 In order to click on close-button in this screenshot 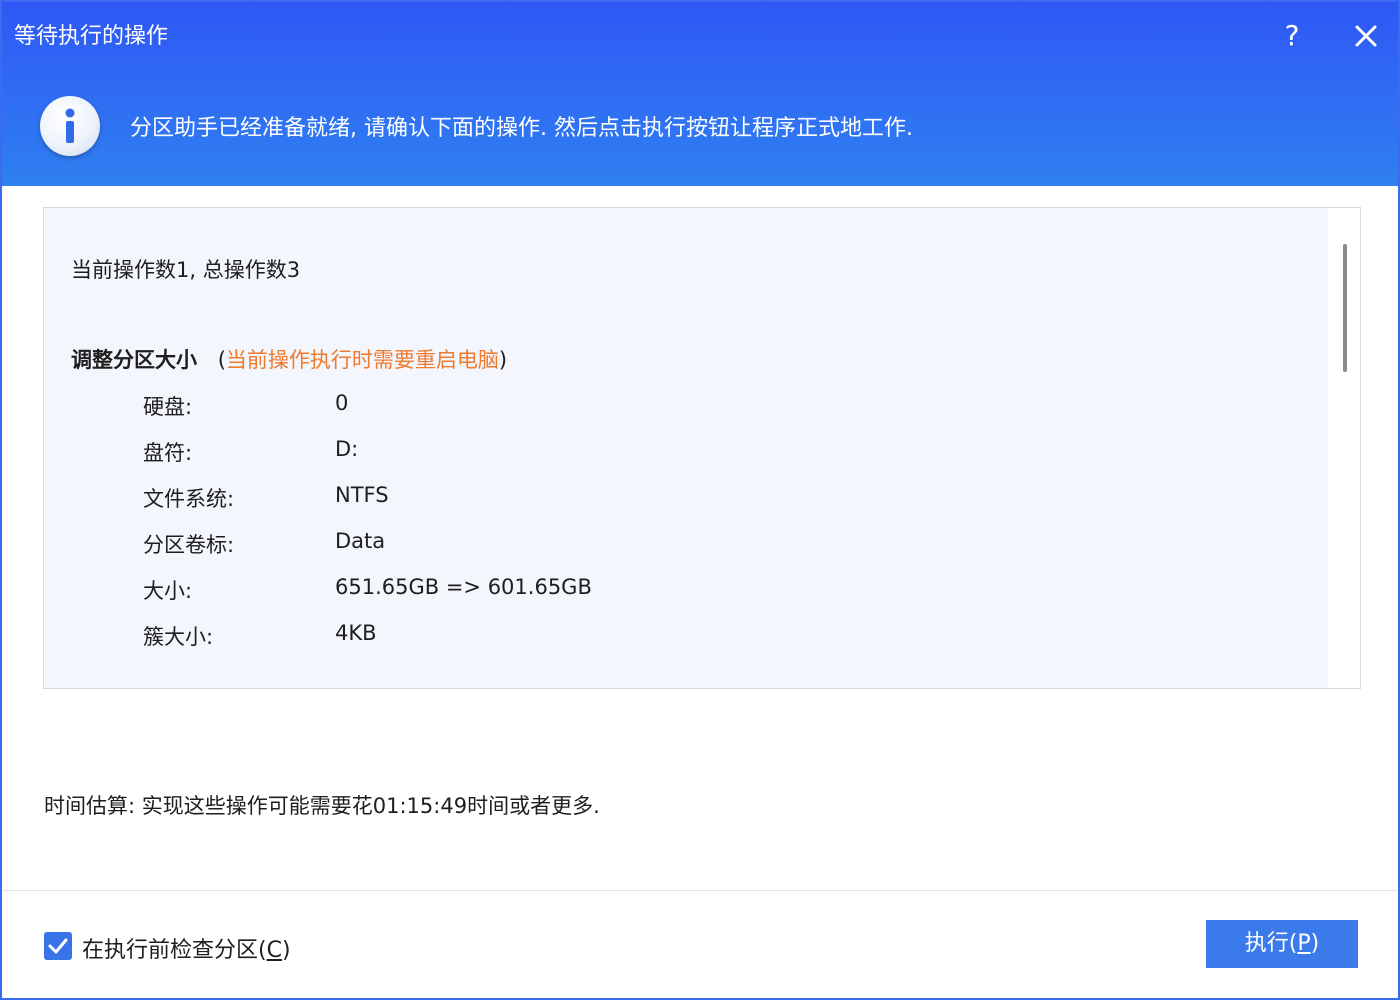, I will do `click(1366, 36)`.